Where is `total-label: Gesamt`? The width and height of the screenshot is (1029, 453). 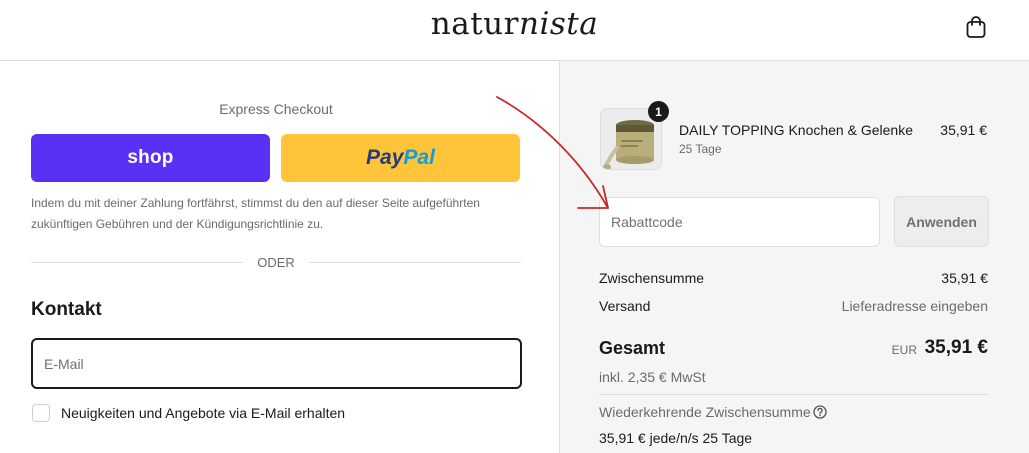
total-label: Gesamt is located at coordinates (632, 348).